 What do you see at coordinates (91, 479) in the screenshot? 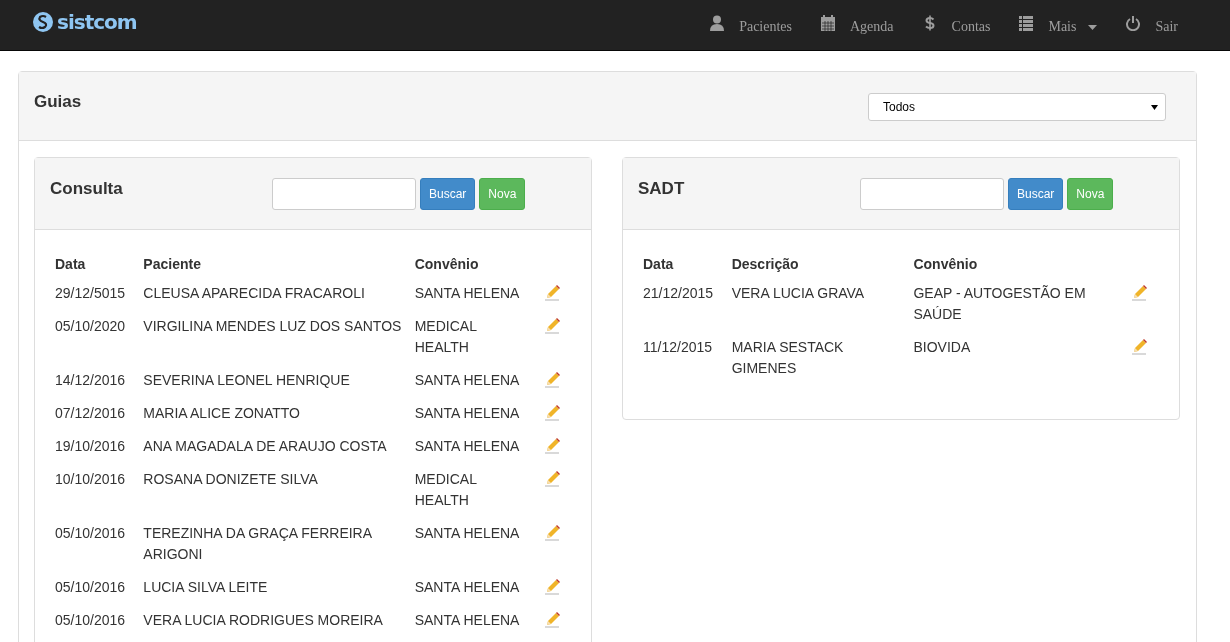
I see `table-cell-text: 10/10/2016` at bounding box center [91, 479].